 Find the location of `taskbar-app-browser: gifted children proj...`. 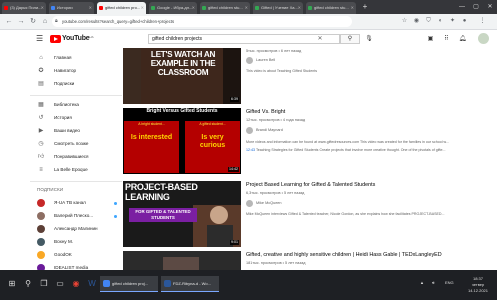

taskbar-app-browser: gifted children proj... is located at coordinates (129, 284).